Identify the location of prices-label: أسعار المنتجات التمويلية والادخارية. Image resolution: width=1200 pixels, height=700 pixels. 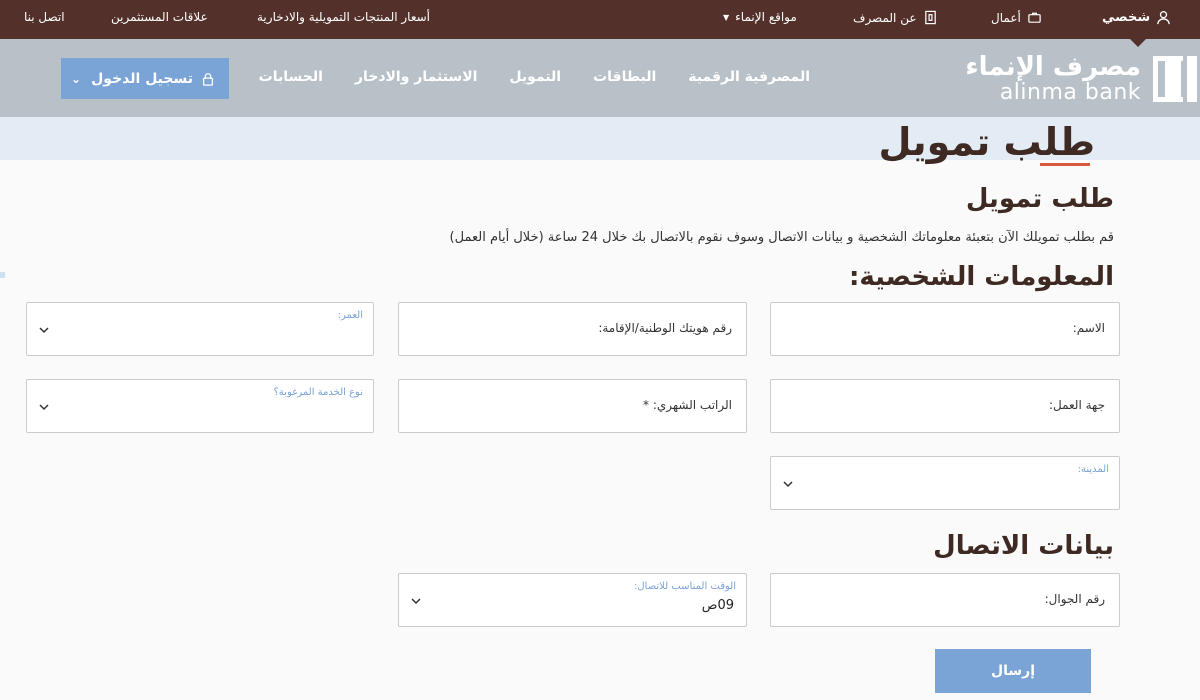
(344, 17).